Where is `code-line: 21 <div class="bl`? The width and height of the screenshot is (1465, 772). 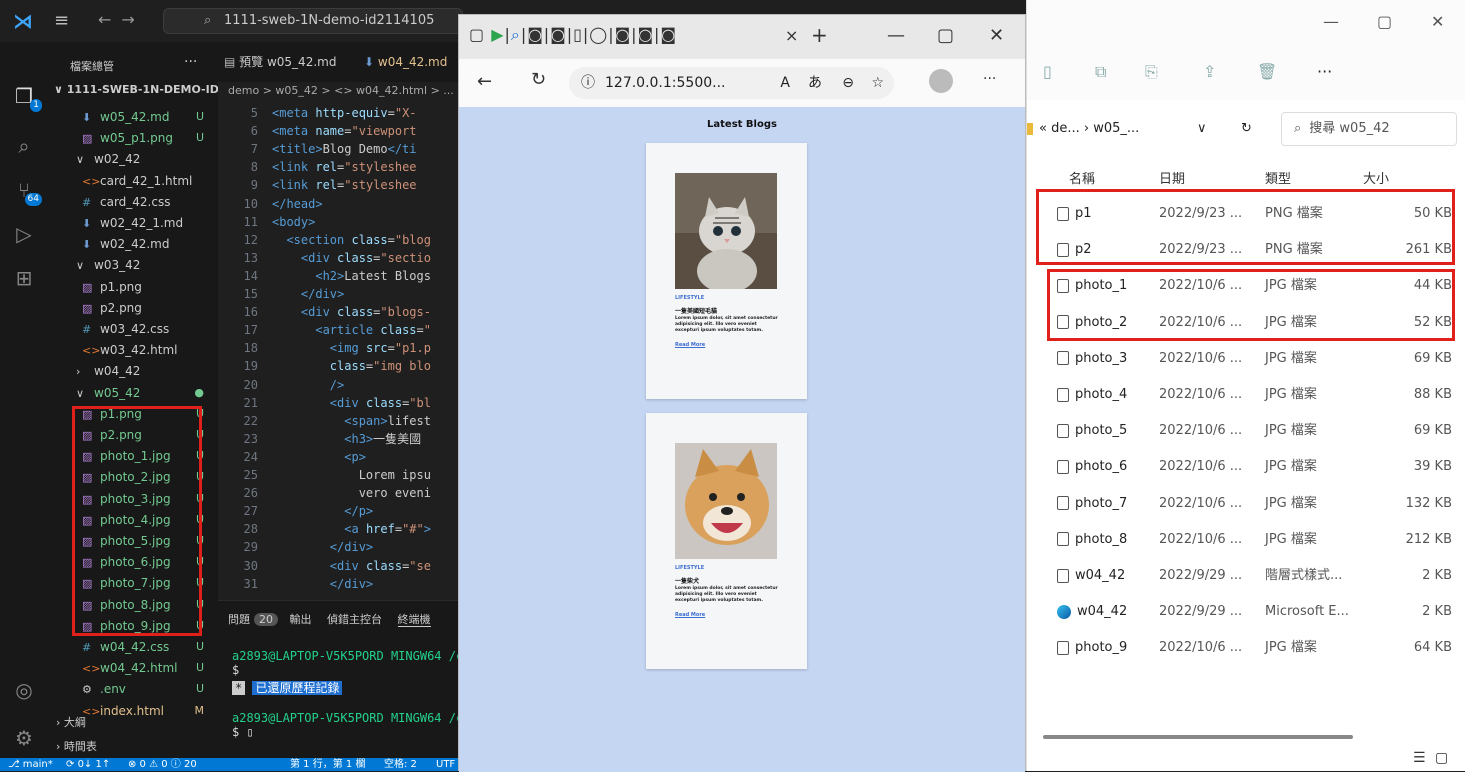 code-line: 21 <div class="bl is located at coordinates (338, 403).